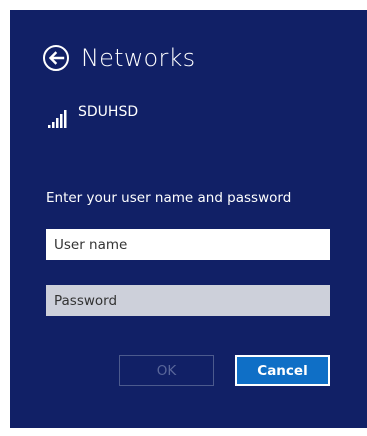 The image size is (367, 436). Describe the element at coordinates (169, 198) in the screenshot. I see `credentials-prompt: Enter your user name and password` at that location.